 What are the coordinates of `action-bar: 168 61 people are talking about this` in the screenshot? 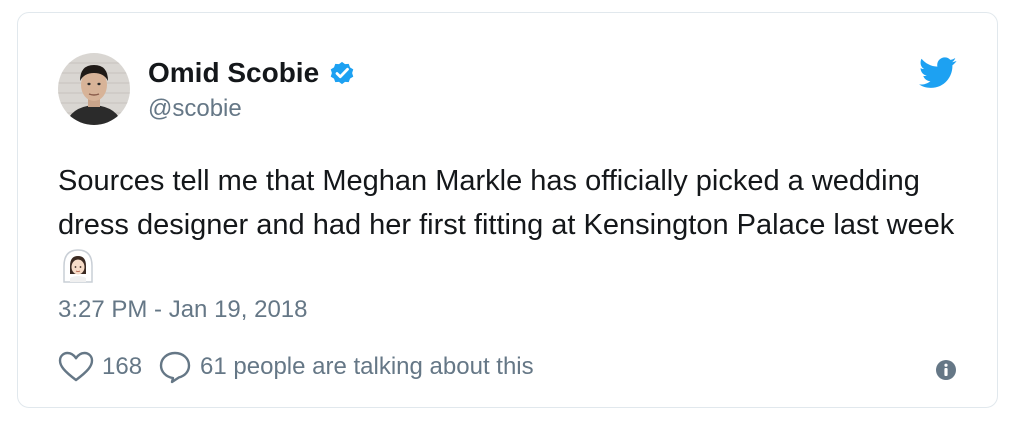 It's located at (296, 367).